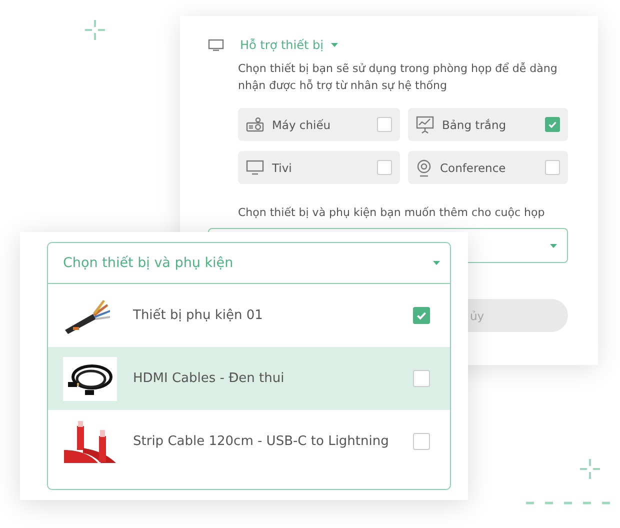 Image resolution: width=620 pixels, height=528 pixels. What do you see at coordinates (148, 263) in the screenshot?
I see `select-placeholder: Chọn thiết bị và phụ kiện` at bounding box center [148, 263].